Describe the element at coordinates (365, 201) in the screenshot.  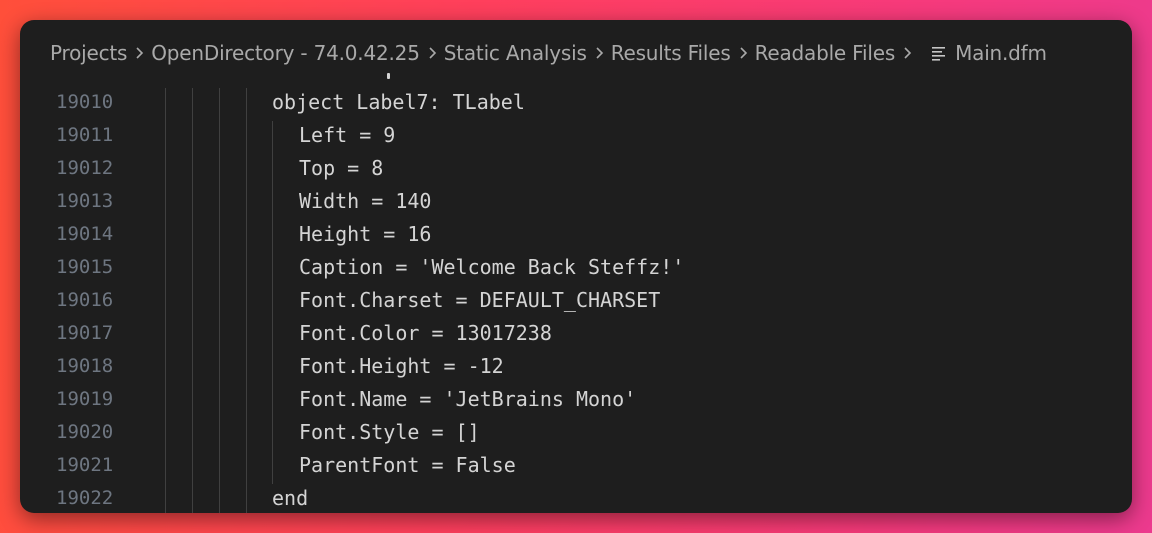
I see `code-text: Width = 140` at that location.